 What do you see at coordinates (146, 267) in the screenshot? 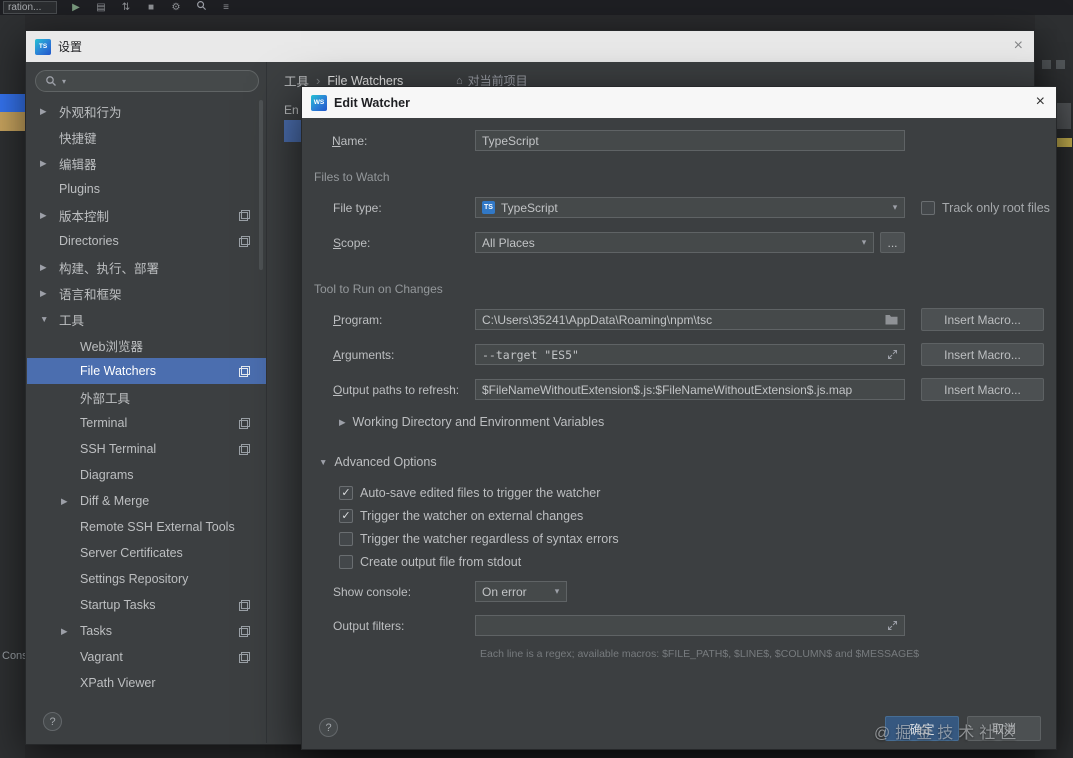
I see `sidebar-item-build: ▶ 构建、执行、部署` at bounding box center [146, 267].